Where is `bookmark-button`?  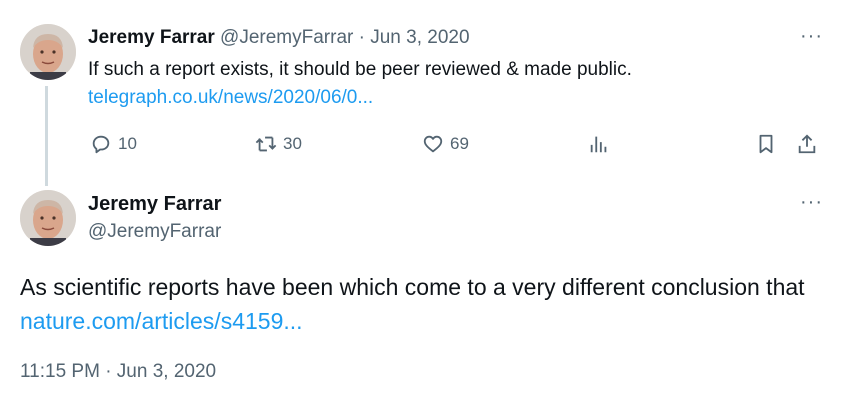
bookmark-button is located at coordinates (766, 144).